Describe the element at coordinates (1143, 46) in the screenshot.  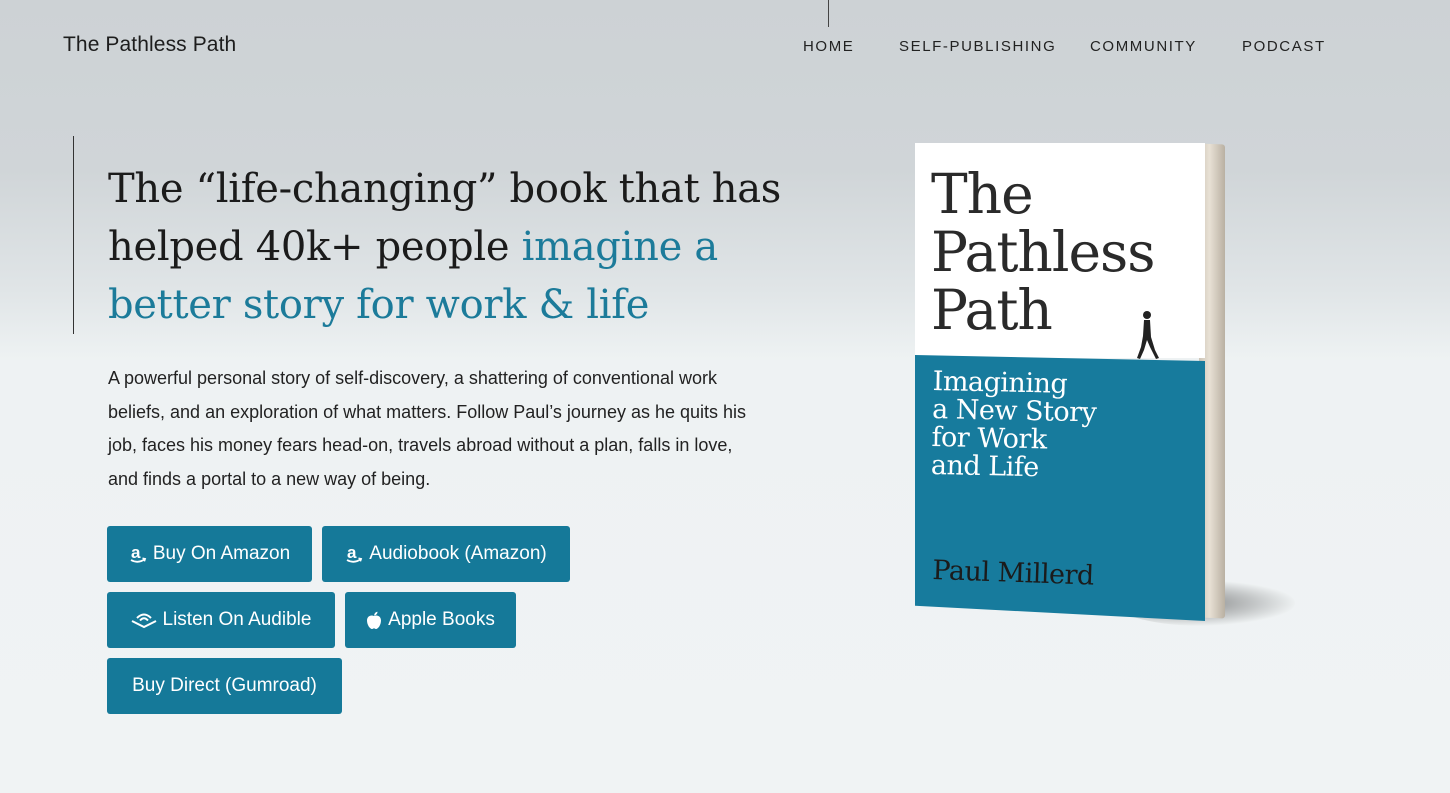
I see `nav-community: COMMUNITY` at that location.